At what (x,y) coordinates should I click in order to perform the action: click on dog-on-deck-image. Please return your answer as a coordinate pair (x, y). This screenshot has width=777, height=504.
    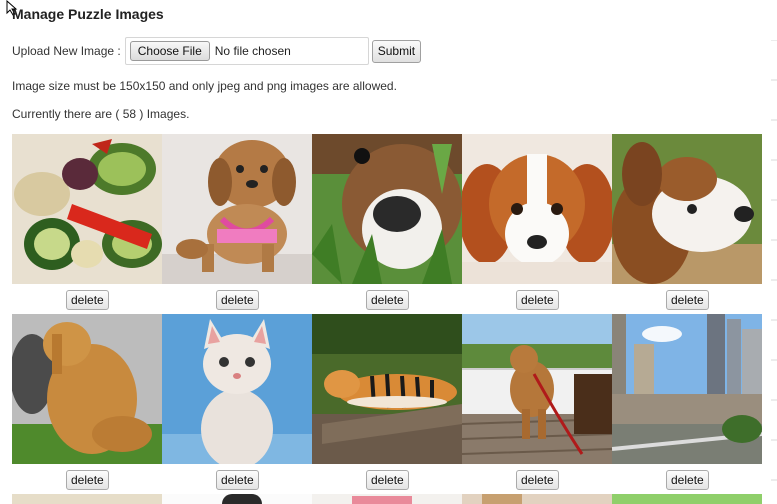
    Looking at the image, I should click on (537, 389).